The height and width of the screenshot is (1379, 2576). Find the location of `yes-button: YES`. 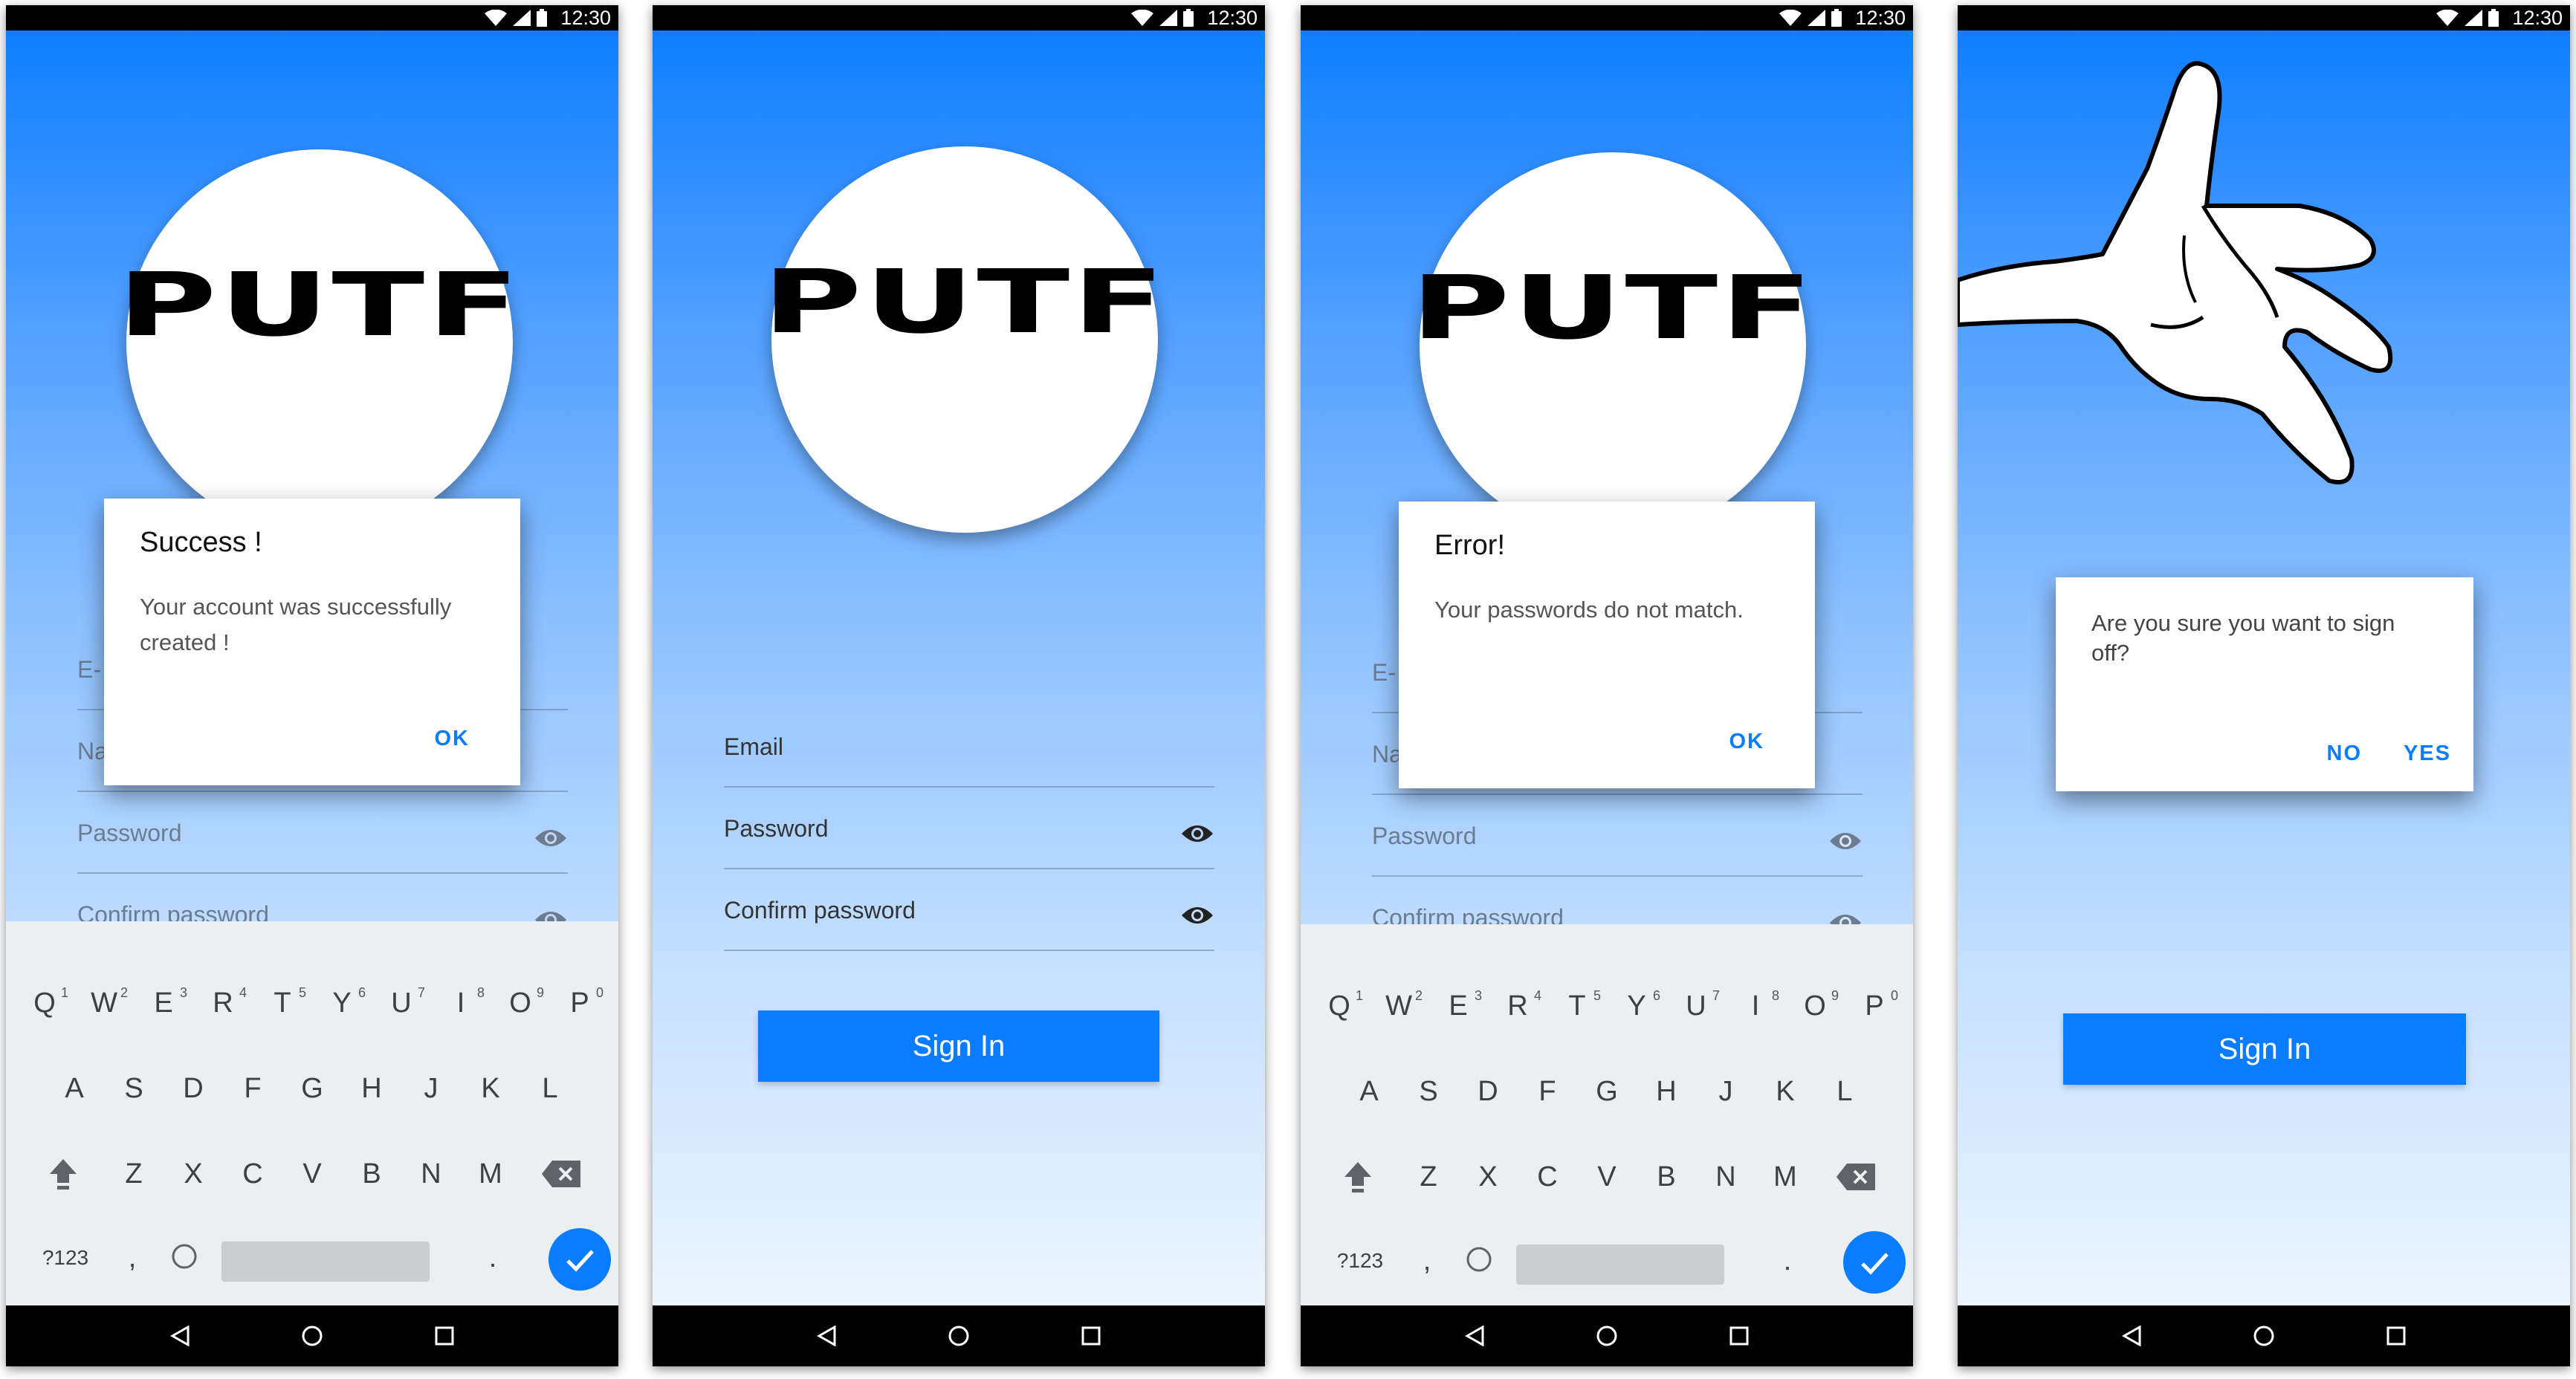

yes-button: YES is located at coordinates (2427, 754).